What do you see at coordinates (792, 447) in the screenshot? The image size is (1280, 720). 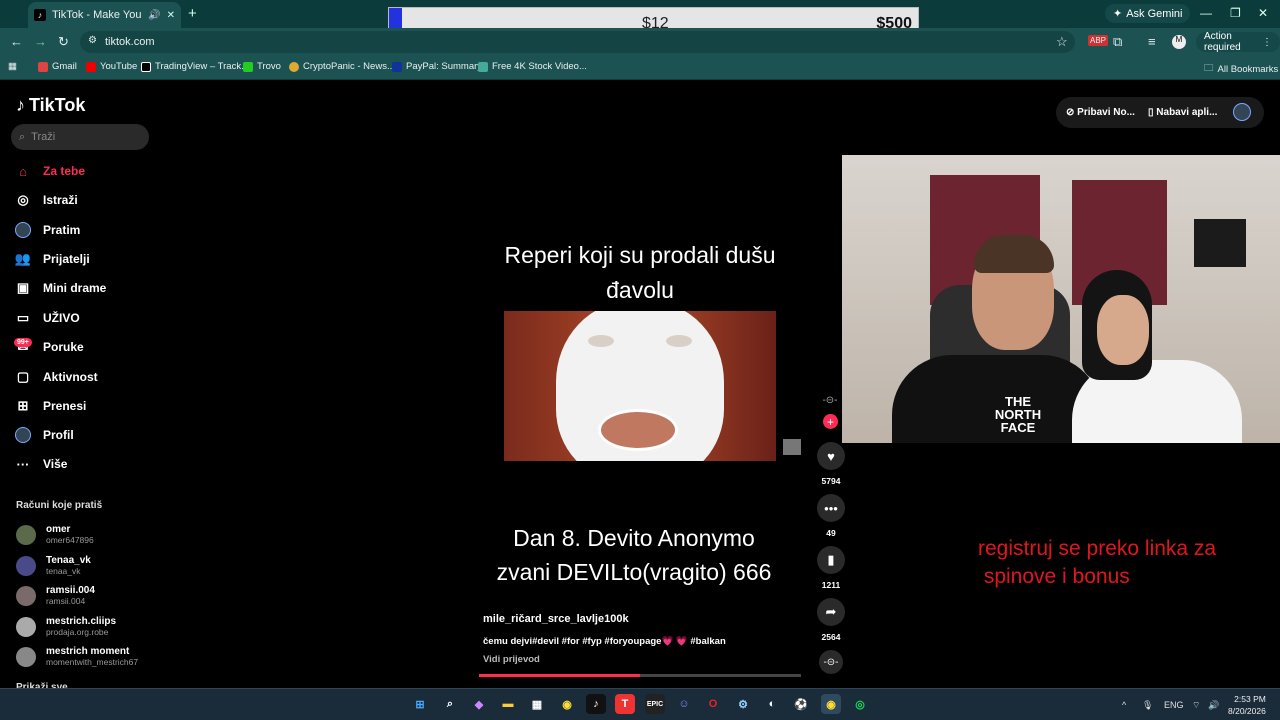 I see `mini-thumbnail` at bounding box center [792, 447].